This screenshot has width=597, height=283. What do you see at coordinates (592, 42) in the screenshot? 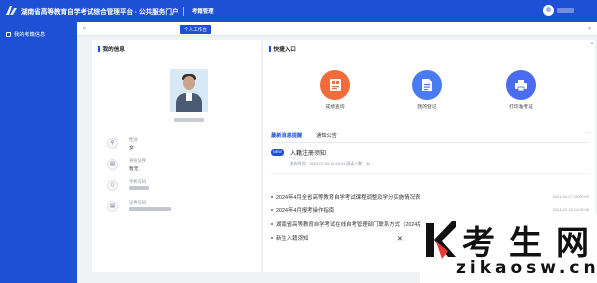
I see `scroll-up-icon: ▲` at bounding box center [592, 42].